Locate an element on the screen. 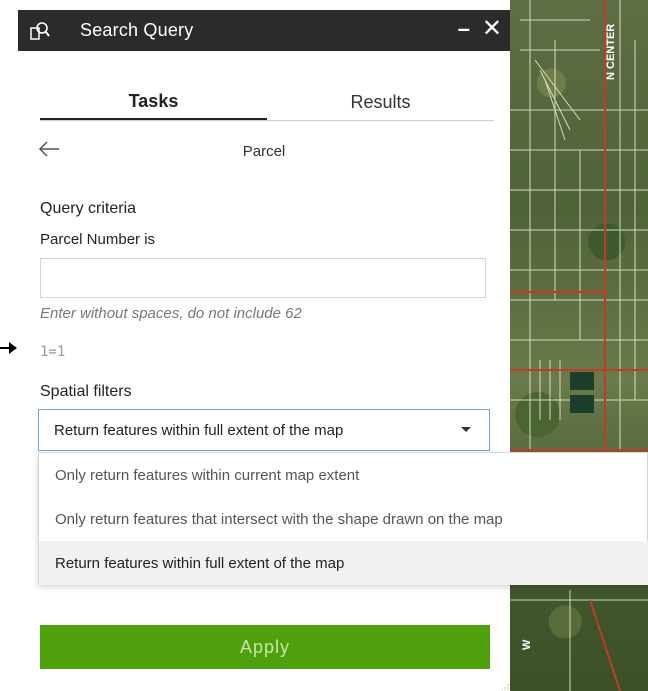  pointer-arrow-icon is located at coordinates (9, 350).